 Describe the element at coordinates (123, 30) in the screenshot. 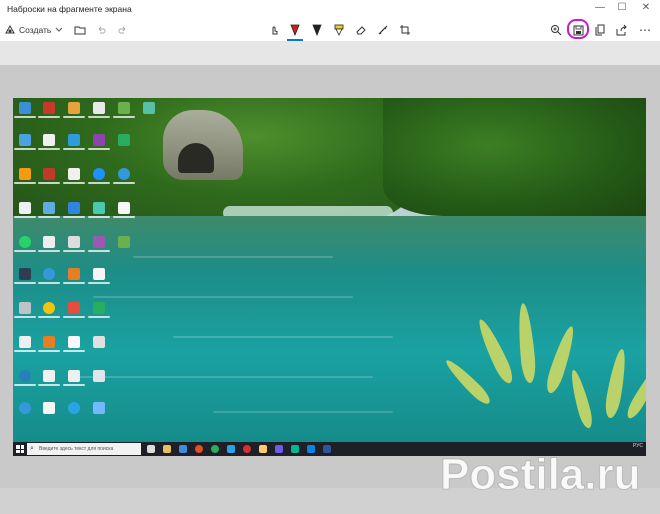

I see `redo-icon` at that location.